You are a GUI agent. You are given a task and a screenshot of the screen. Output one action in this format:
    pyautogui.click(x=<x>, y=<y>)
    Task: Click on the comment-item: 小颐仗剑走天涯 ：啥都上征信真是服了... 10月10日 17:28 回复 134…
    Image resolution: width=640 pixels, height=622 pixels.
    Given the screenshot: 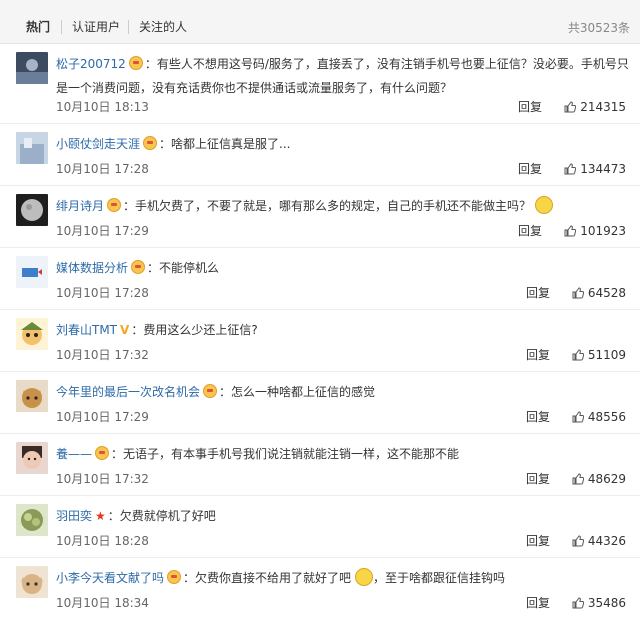 What is the action you would take?
    pyautogui.click(x=320, y=155)
    